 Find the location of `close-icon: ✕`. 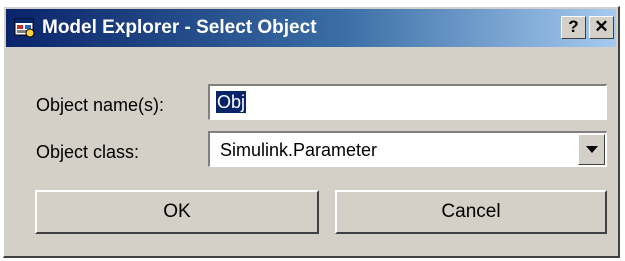

close-icon: ✕ is located at coordinates (601, 26).